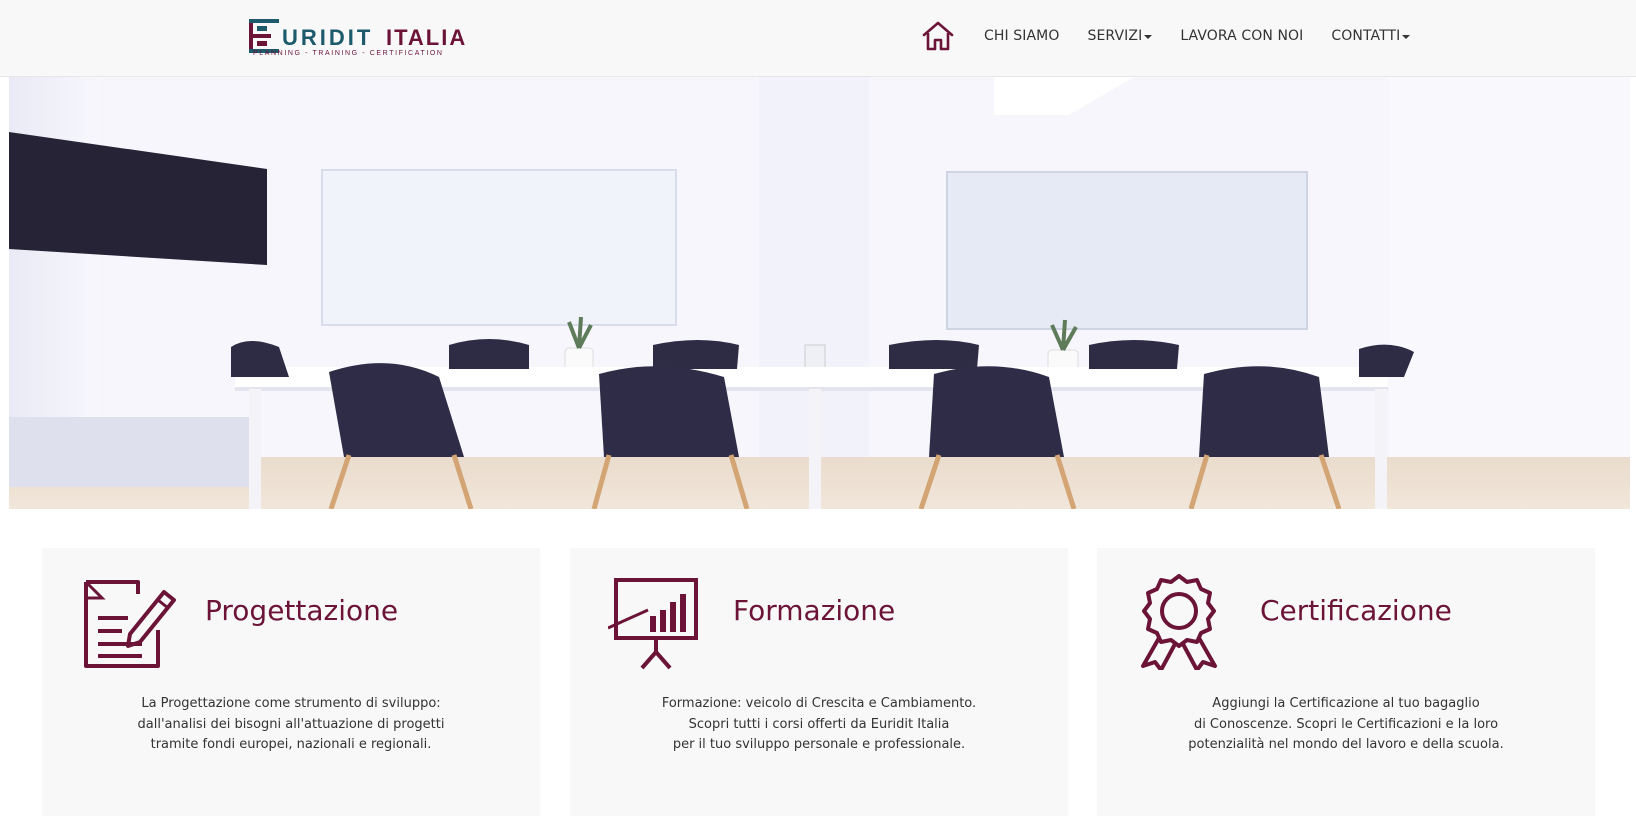 This screenshot has width=1636, height=816. I want to click on home-link, so click(938, 36).